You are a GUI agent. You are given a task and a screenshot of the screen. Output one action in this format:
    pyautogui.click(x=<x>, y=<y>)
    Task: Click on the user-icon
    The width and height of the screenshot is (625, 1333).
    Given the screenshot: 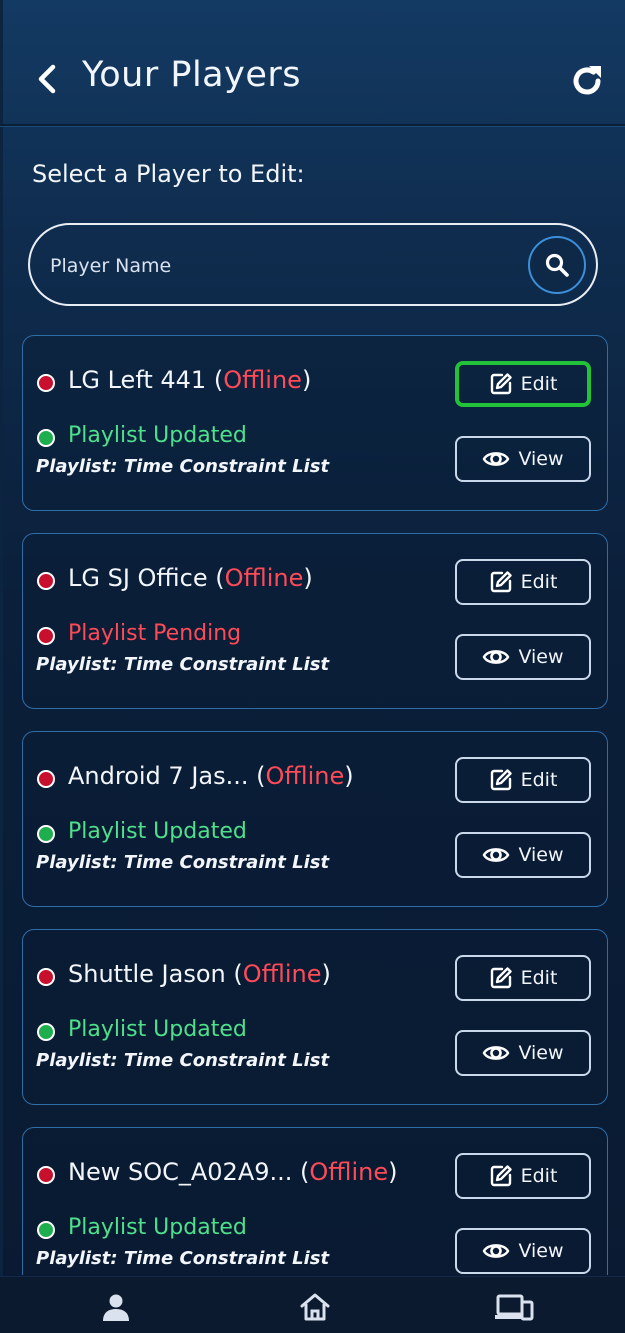 What is the action you would take?
    pyautogui.click(x=116, y=1307)
    